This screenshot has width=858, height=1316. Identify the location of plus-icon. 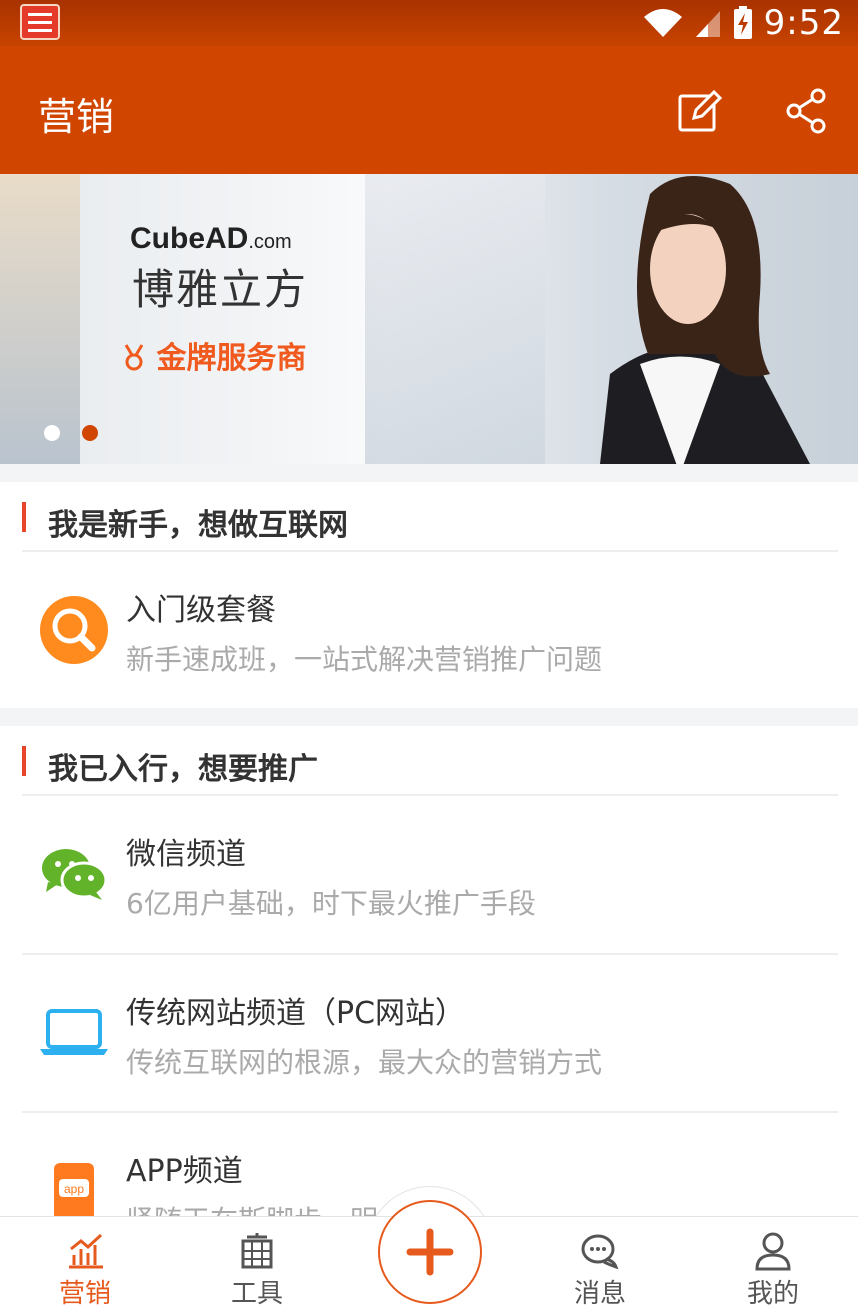
(430, 1252).